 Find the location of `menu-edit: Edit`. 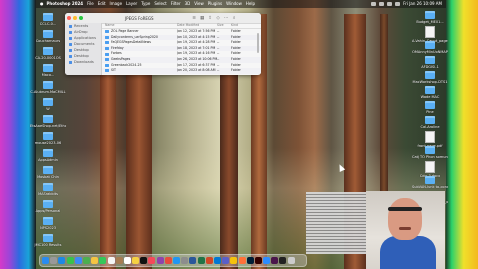

menu-edit: Edit is located at coordinates (102, 4).